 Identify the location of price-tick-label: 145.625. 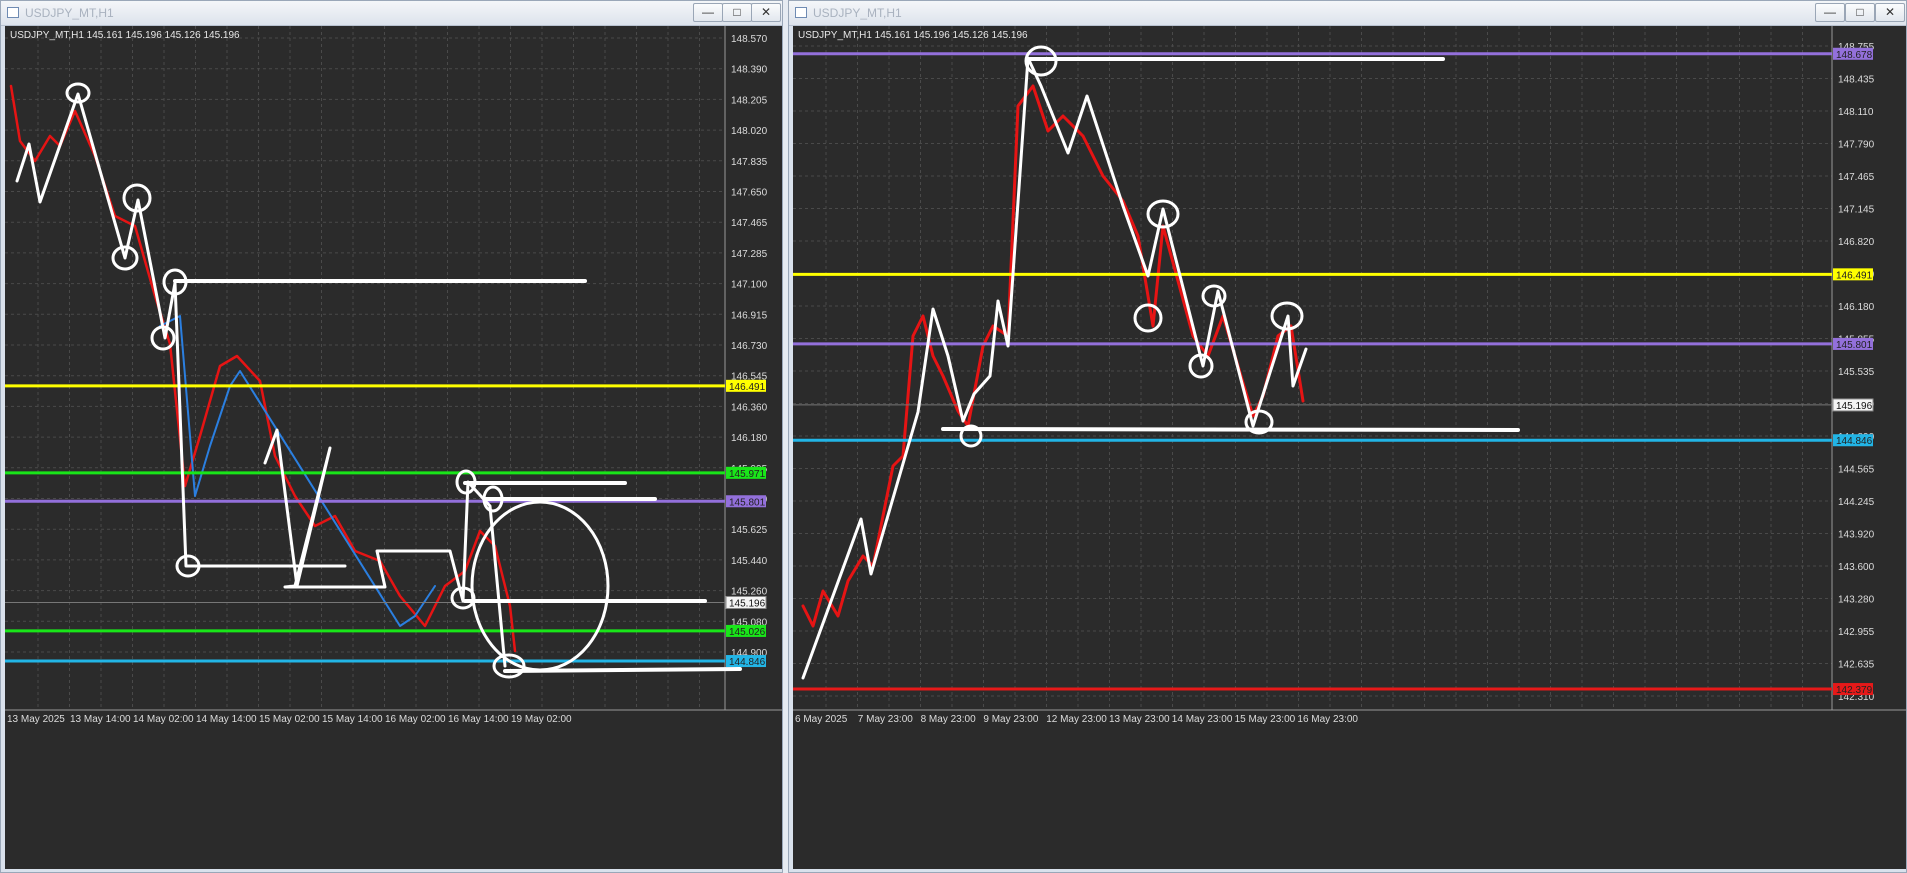
(749, 530).